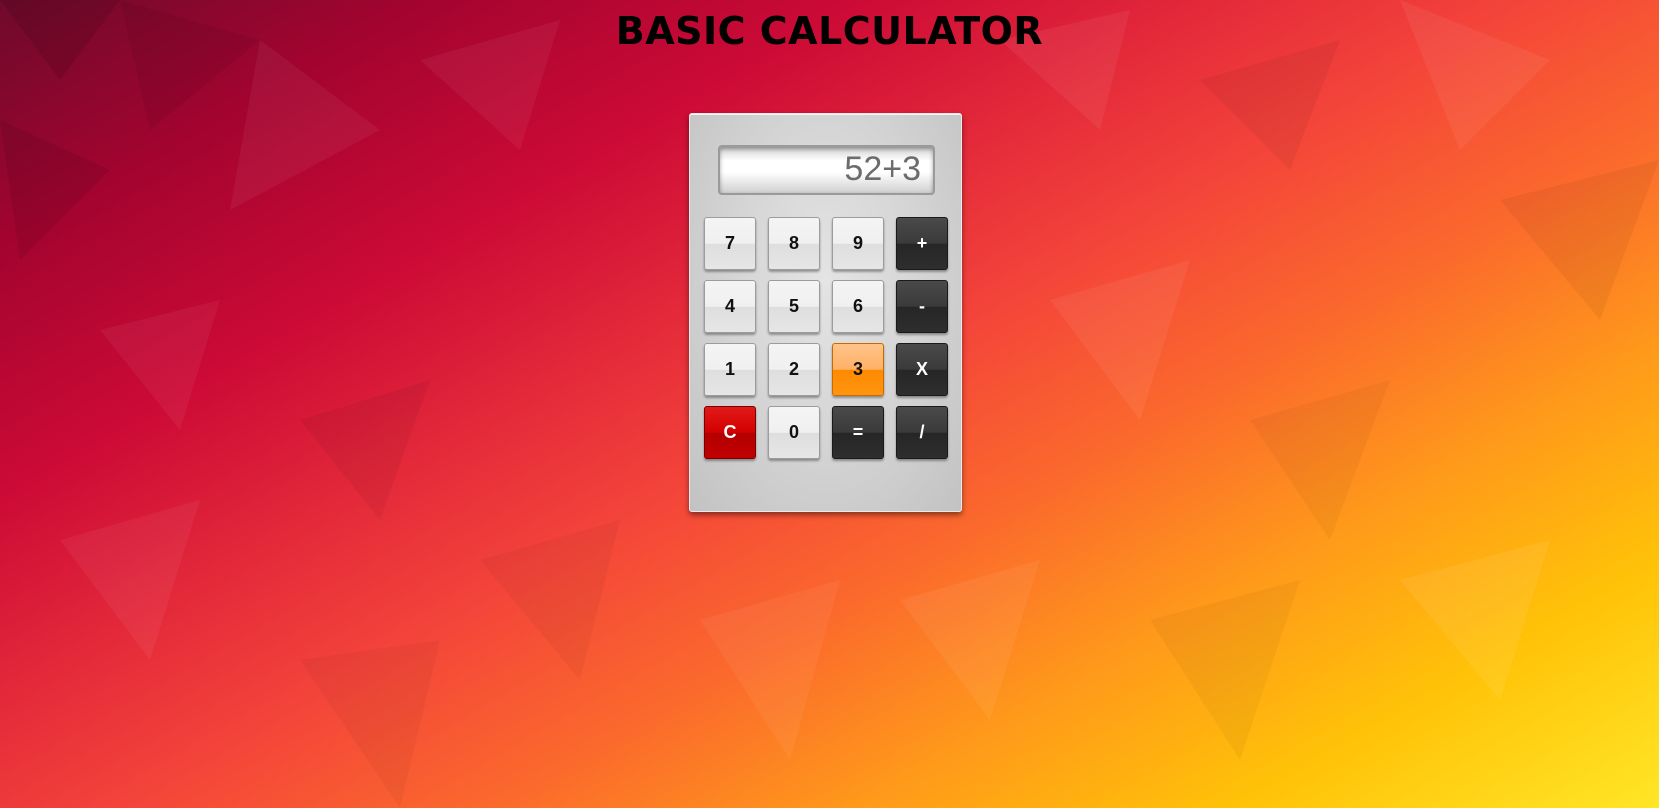 The image size is (1659, 808). What do you see at coordinates (826, 338) in the screenshot?
I see `keypad: 7 8 9 +4 5 6- 1 2 3 X C 0 = /` at bounding box center [826, 338].